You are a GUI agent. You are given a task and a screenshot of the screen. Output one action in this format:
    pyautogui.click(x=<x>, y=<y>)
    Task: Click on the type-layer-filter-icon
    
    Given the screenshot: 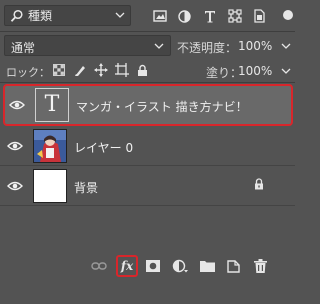 What is the action you would take?
    pyautogui.click(x=209, y=16)
    